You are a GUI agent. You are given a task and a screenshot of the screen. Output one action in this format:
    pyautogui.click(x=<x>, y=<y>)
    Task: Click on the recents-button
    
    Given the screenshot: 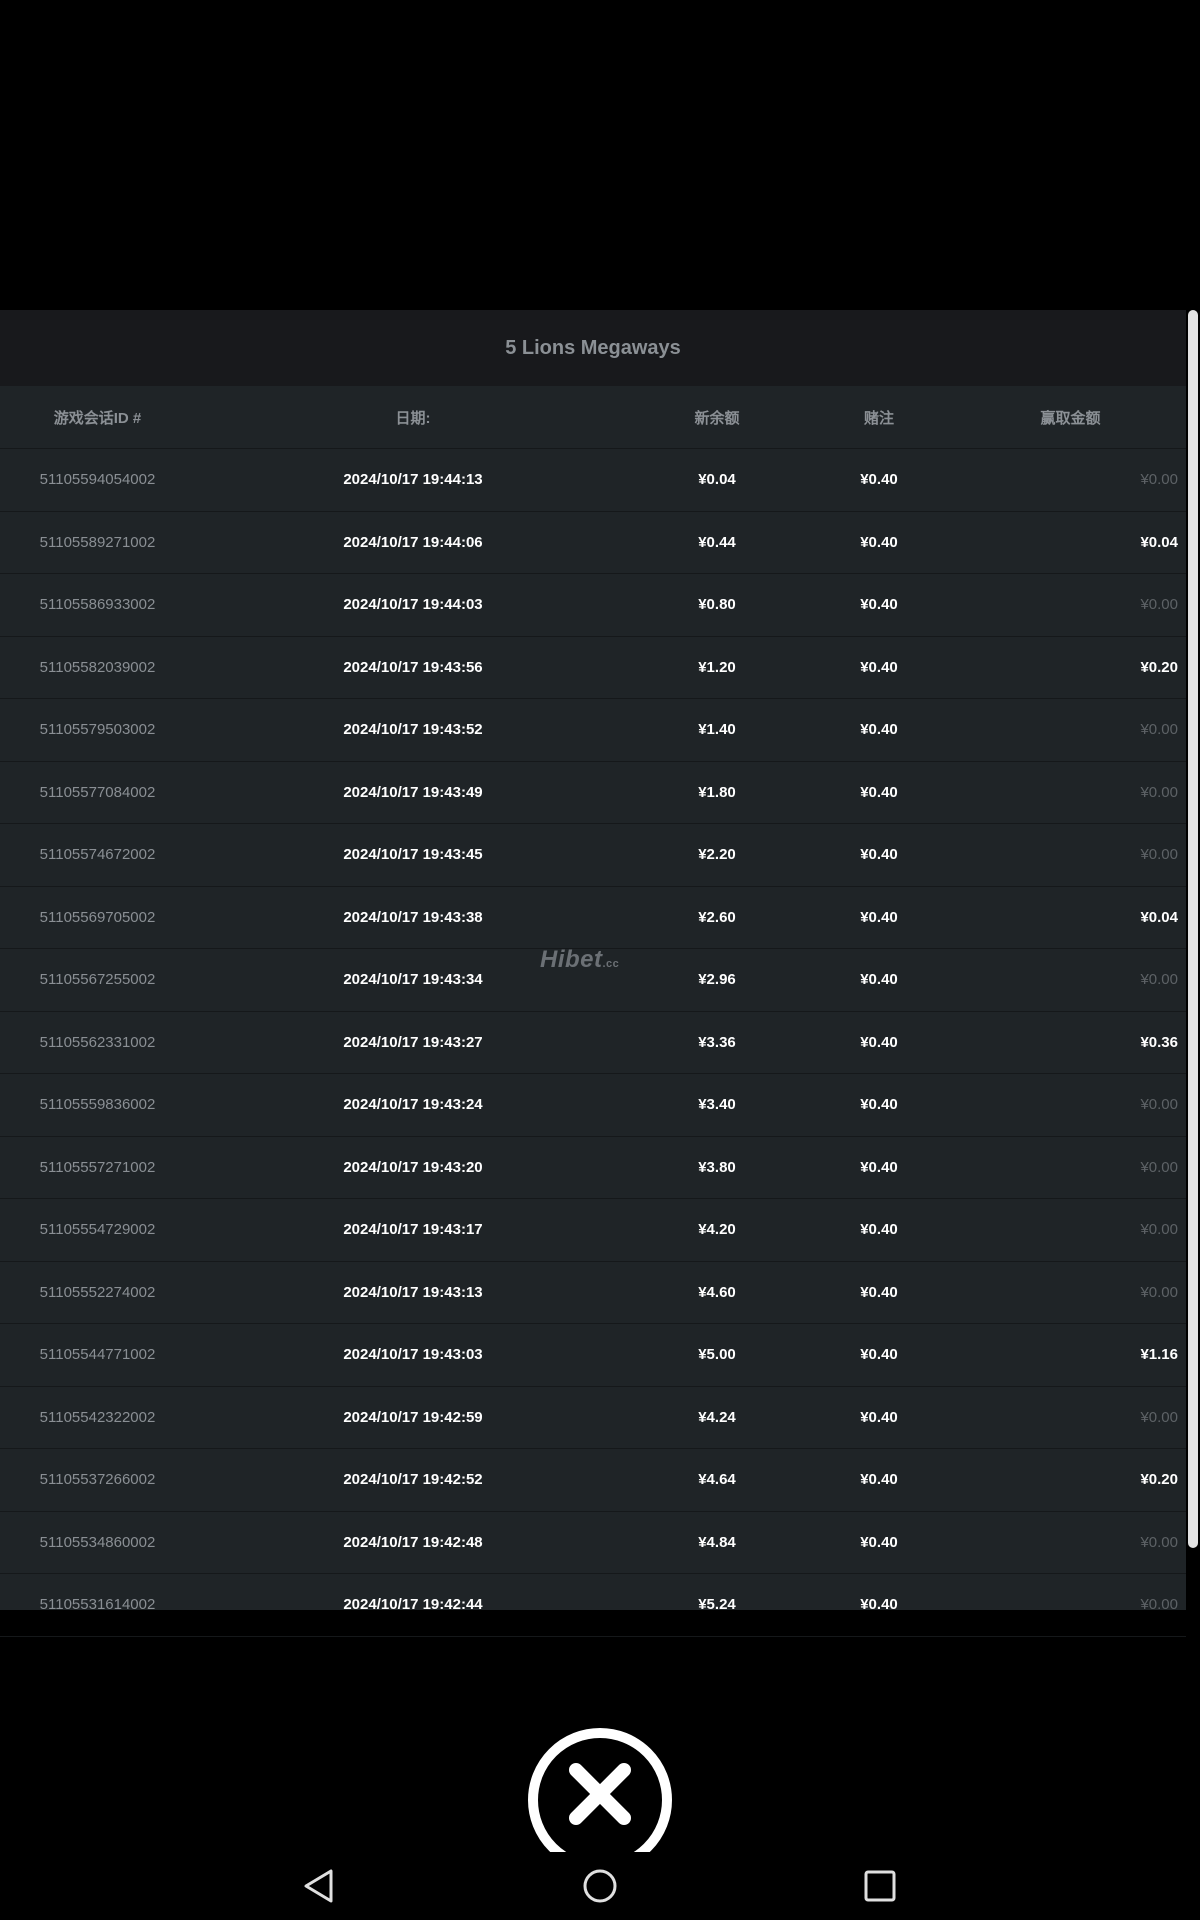 What is the action you would take?
    pyautogui.click(x=880, y=1886)
    